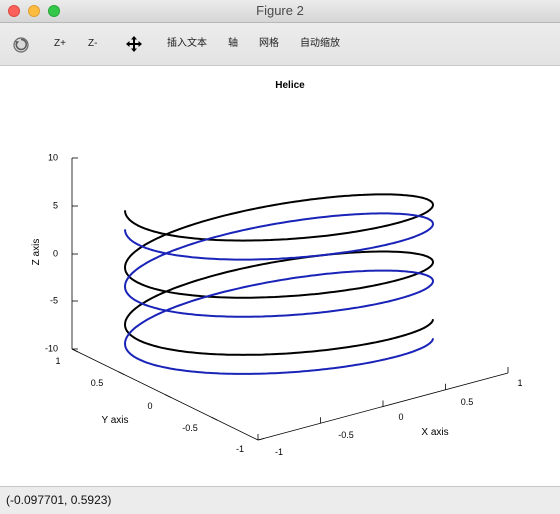  I want to click on status-bar: (-0.097701, 0.5923), so click(280, 500).